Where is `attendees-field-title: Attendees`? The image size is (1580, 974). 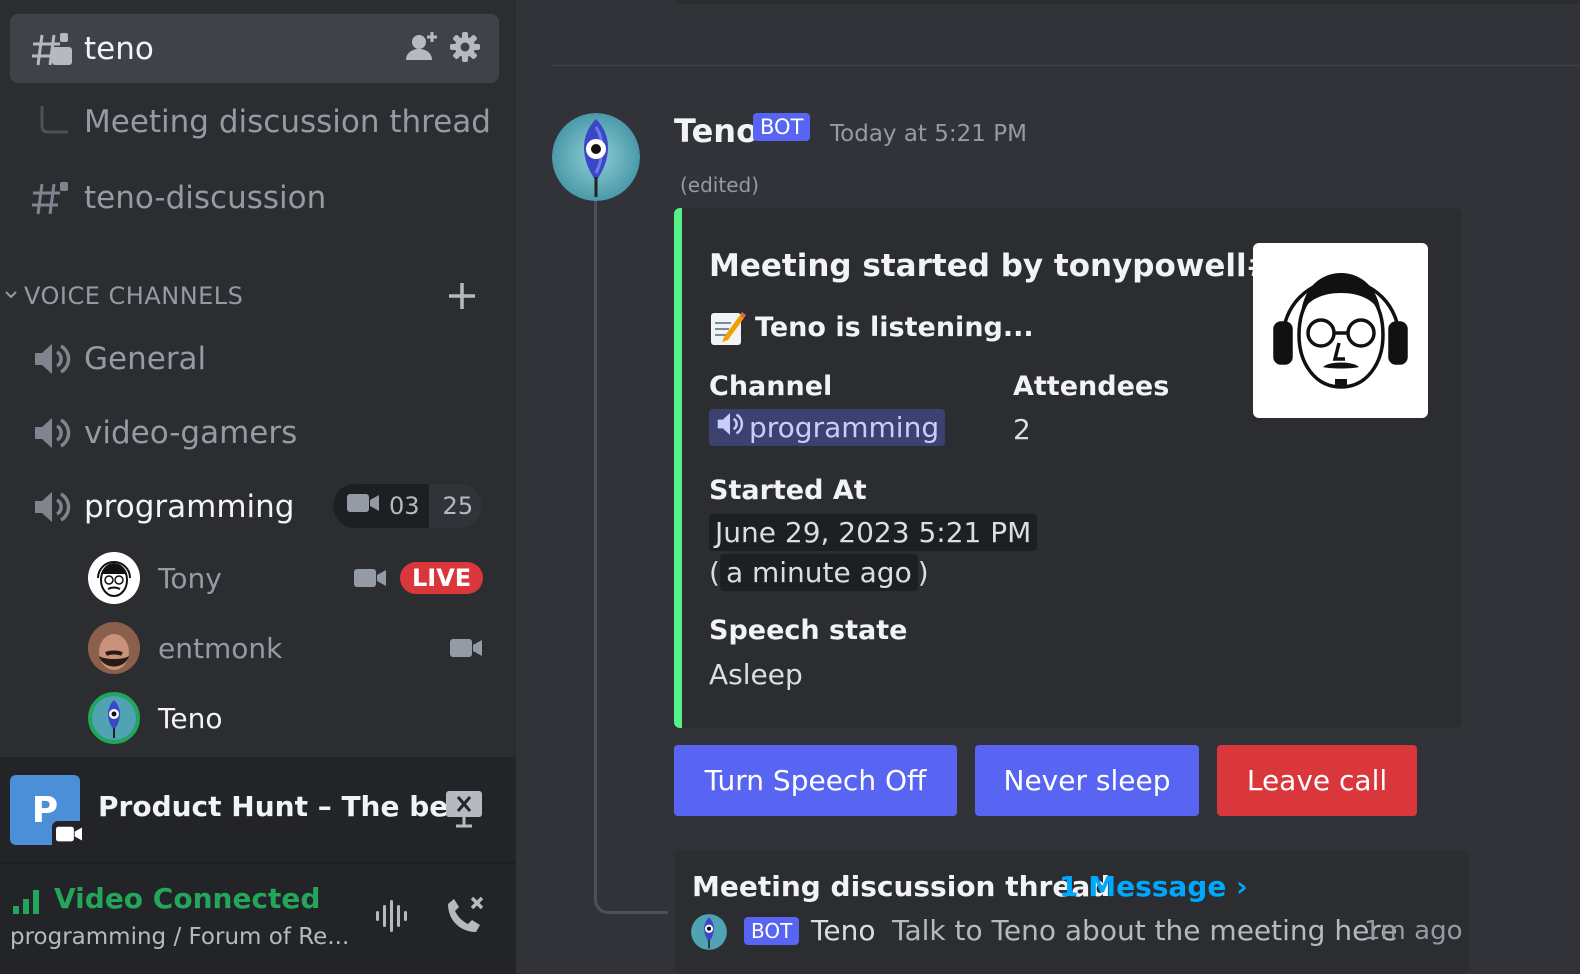
attendees-field-title: Attendees is located at coordinates (1091, 386).